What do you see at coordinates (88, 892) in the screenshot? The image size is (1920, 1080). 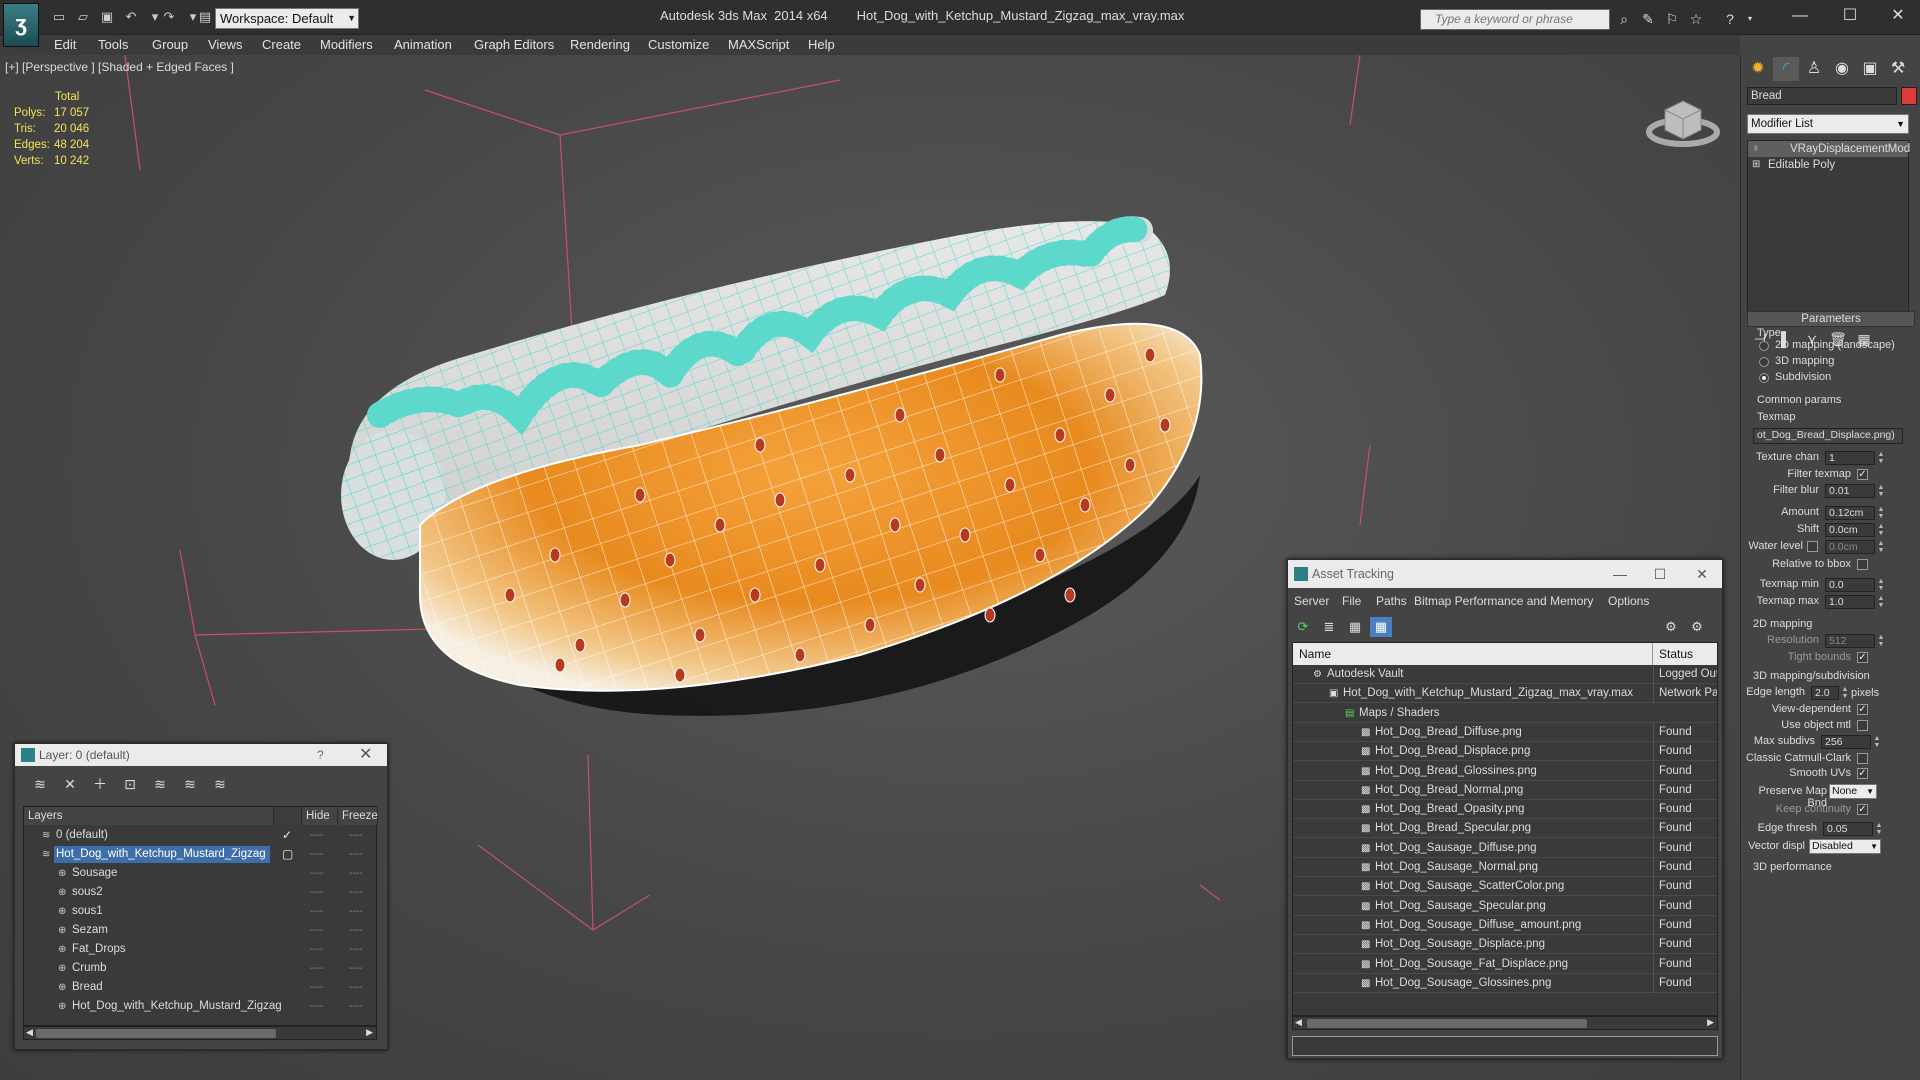 I see `layer-name: sous2` at bounding box center [88, 892].